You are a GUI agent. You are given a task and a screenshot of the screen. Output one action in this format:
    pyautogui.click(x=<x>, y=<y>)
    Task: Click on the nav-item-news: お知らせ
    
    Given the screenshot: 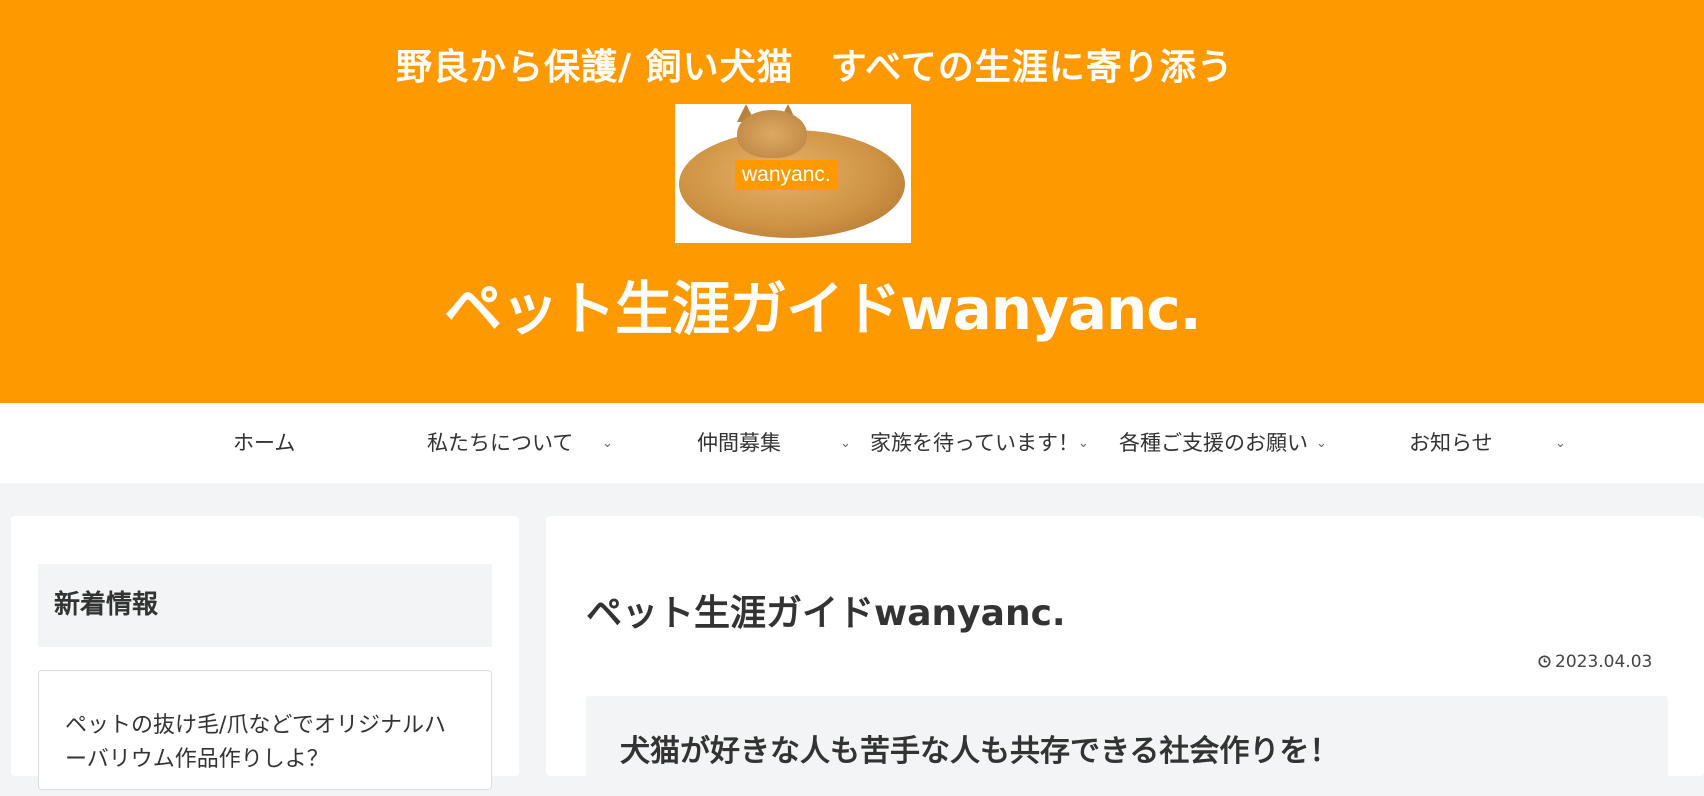 What is the action you would take?
    pyautogui.click(x=1451, y=443)
    